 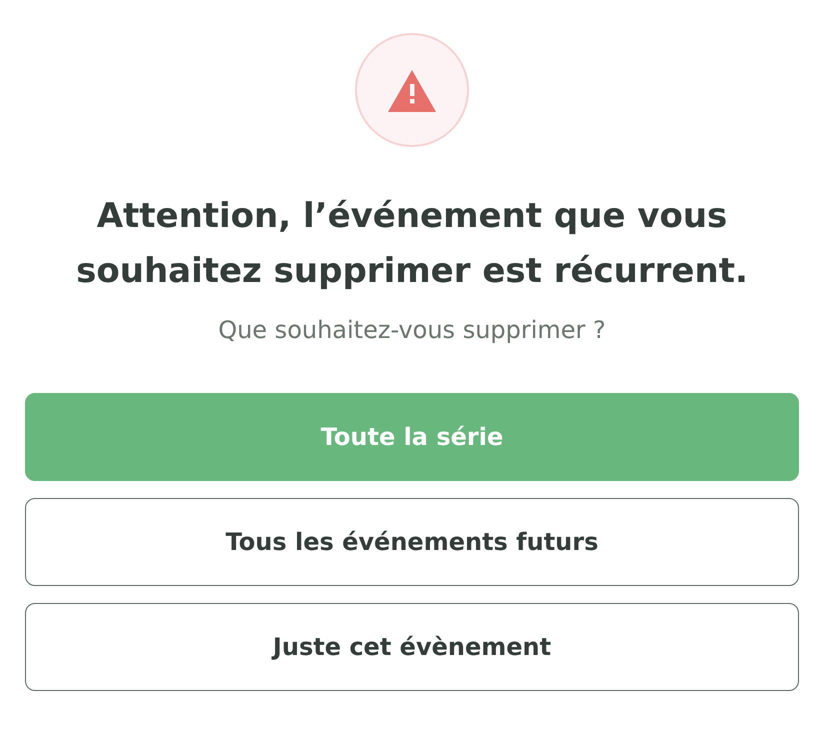 What do you see at coordinates (412, 542) in the screenshot?
I see `option-button: Tous les événements futurs` at bounding box center [412, 542].